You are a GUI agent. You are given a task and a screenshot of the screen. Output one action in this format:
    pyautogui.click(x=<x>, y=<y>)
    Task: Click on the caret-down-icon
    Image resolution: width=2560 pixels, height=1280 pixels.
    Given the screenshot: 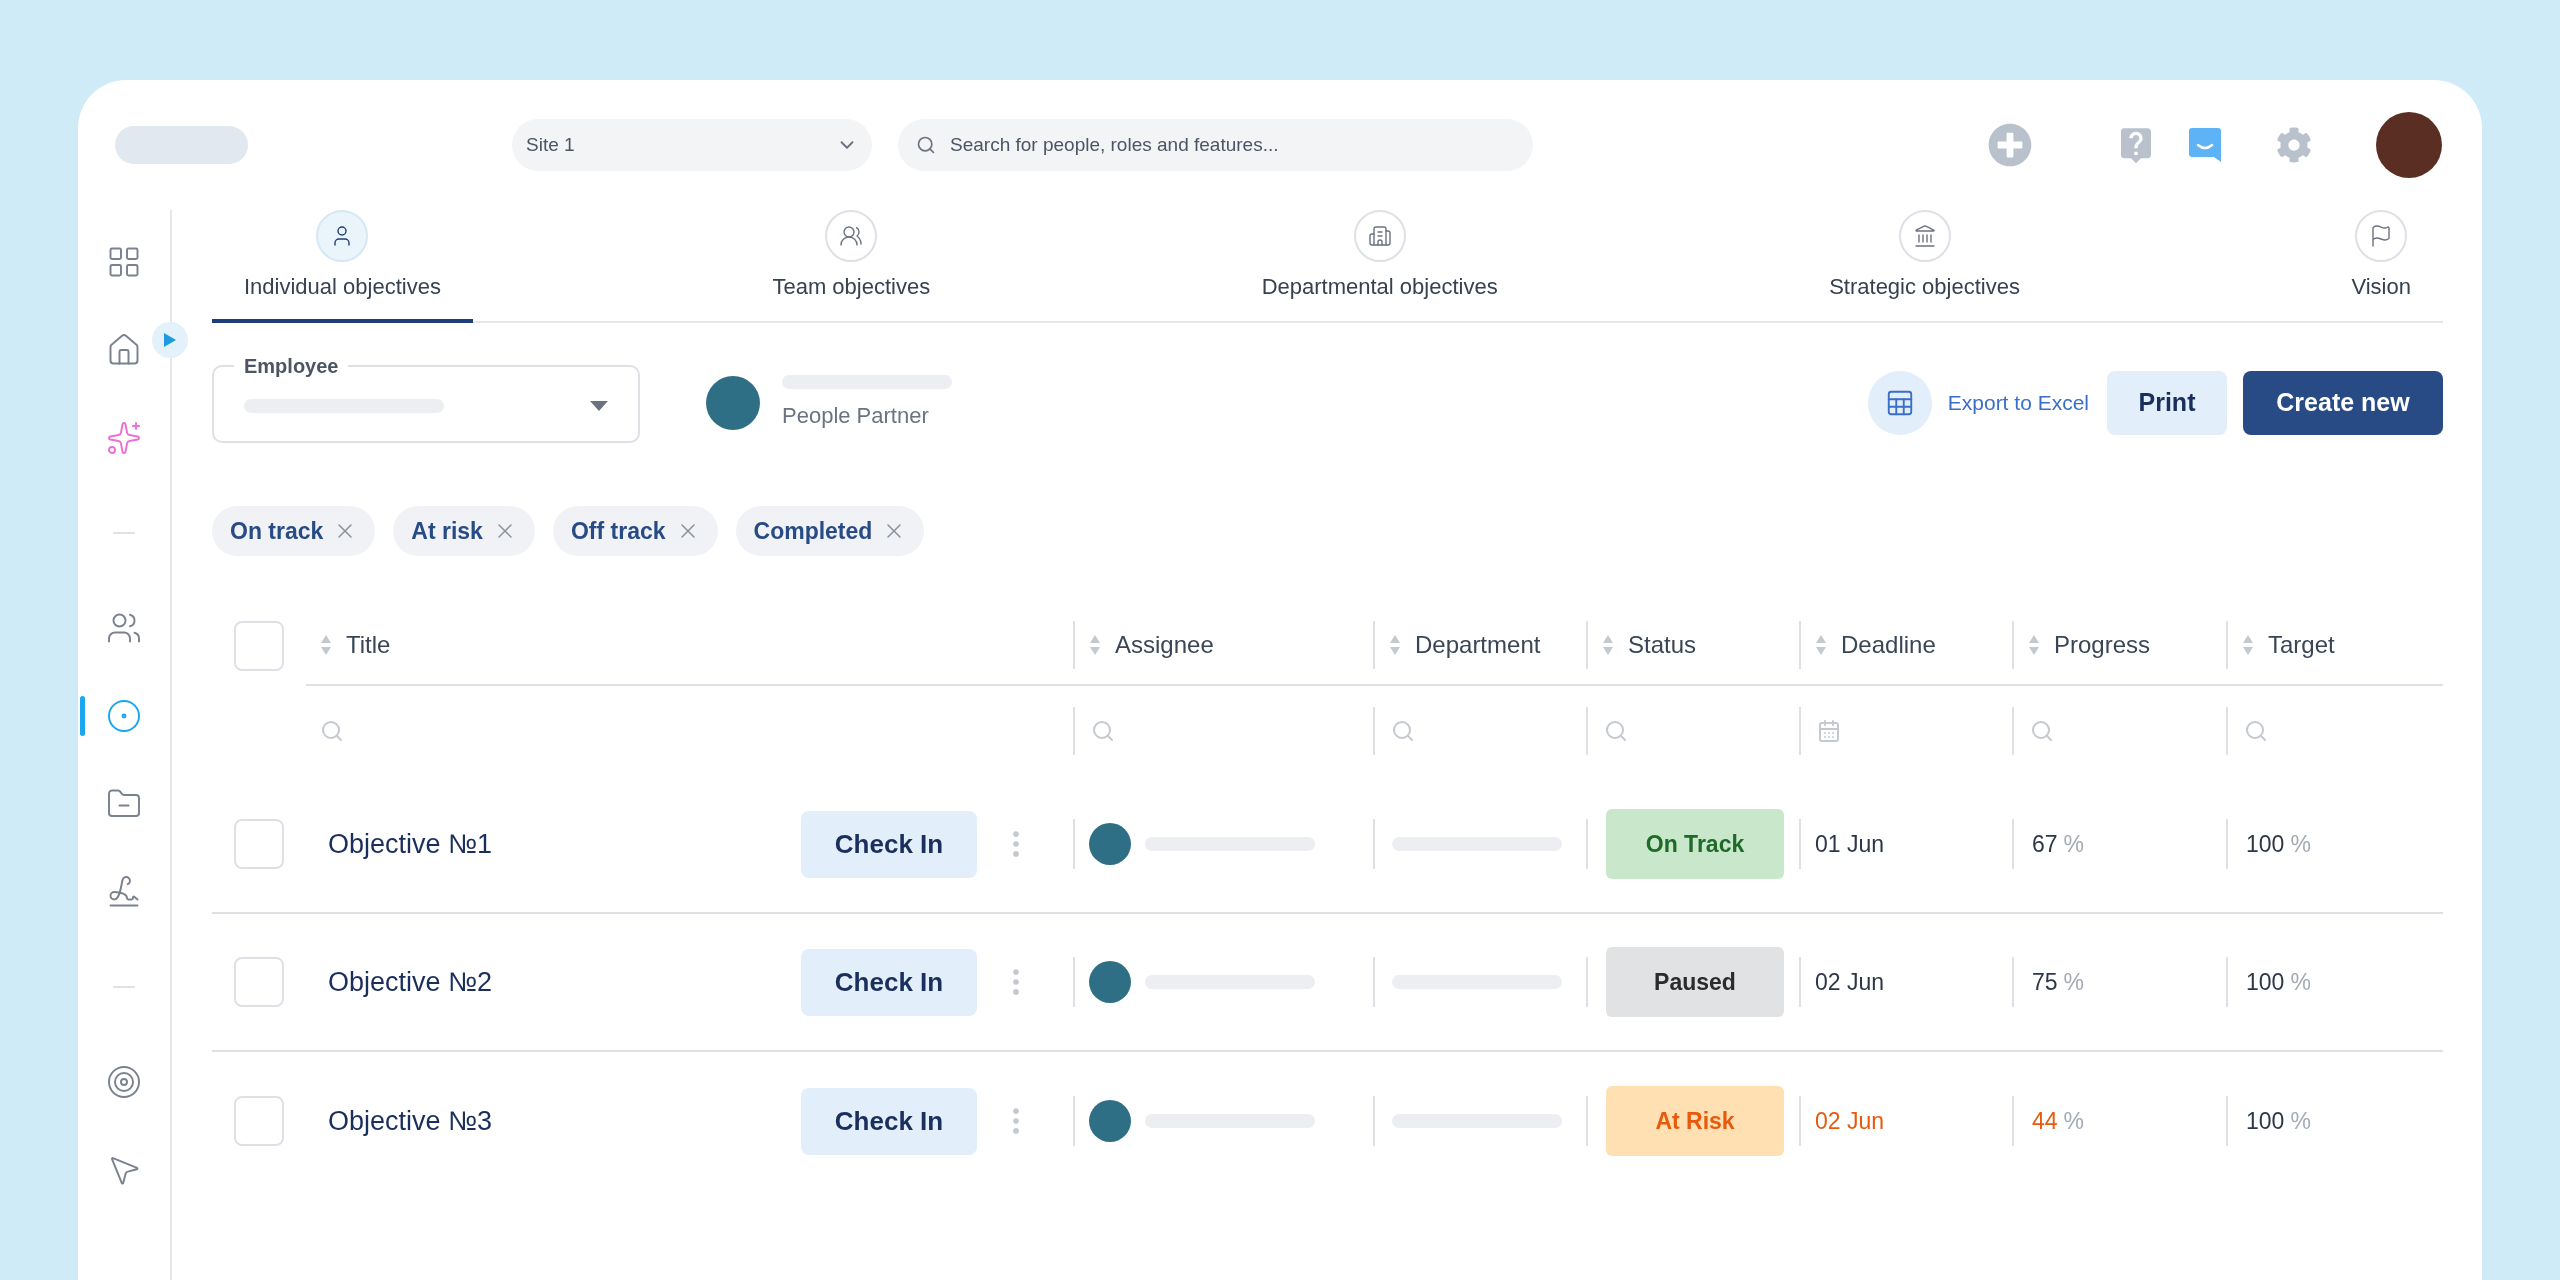 What is the action you would take?
    pyautogui.click(x=599, y=406)
    